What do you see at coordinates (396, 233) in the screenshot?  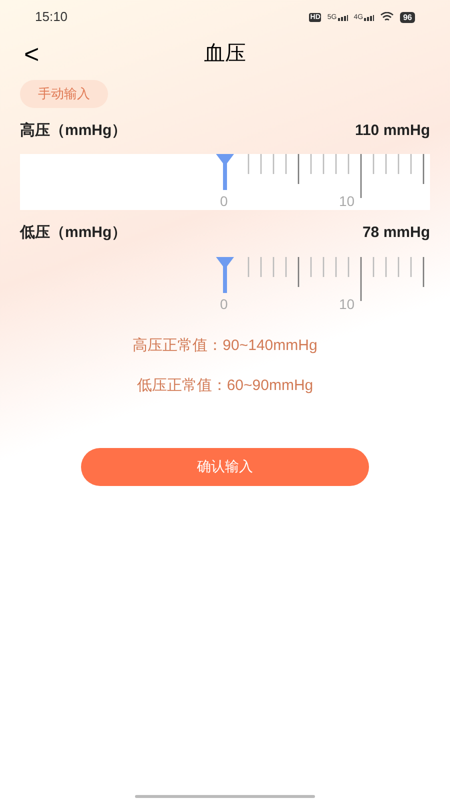 I see `measurement-reading: 78 mmHg` at bounding box center [396, 233].